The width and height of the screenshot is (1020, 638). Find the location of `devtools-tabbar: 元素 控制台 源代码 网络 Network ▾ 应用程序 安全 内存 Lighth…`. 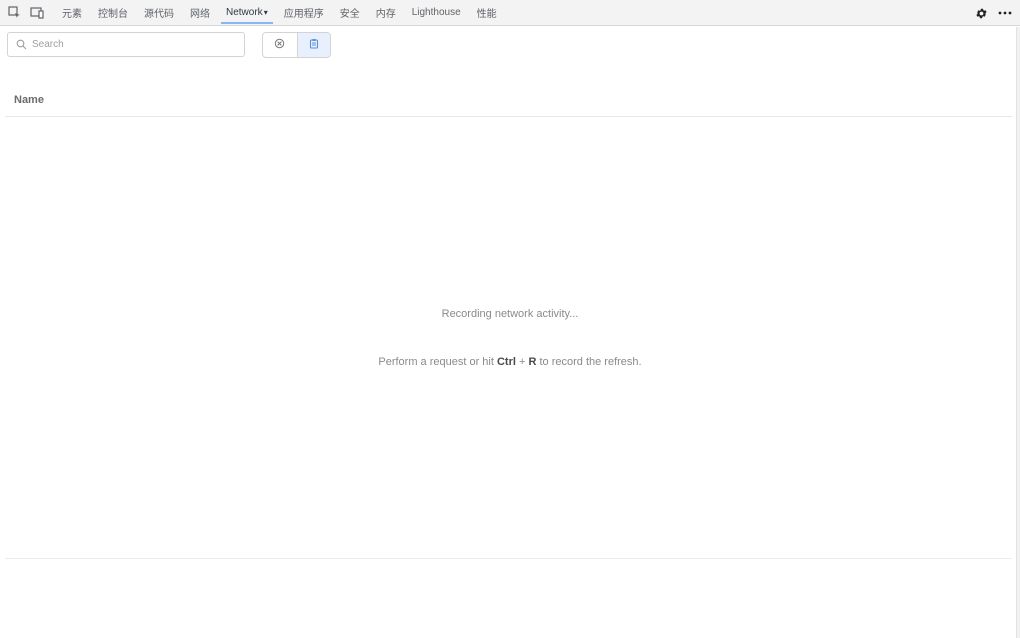

devtools-tabbar: 元素 控制台 源代码 网络 Network ▾ 应用程序 安全 内存 Lighth… is located at coordinates (510, 13).